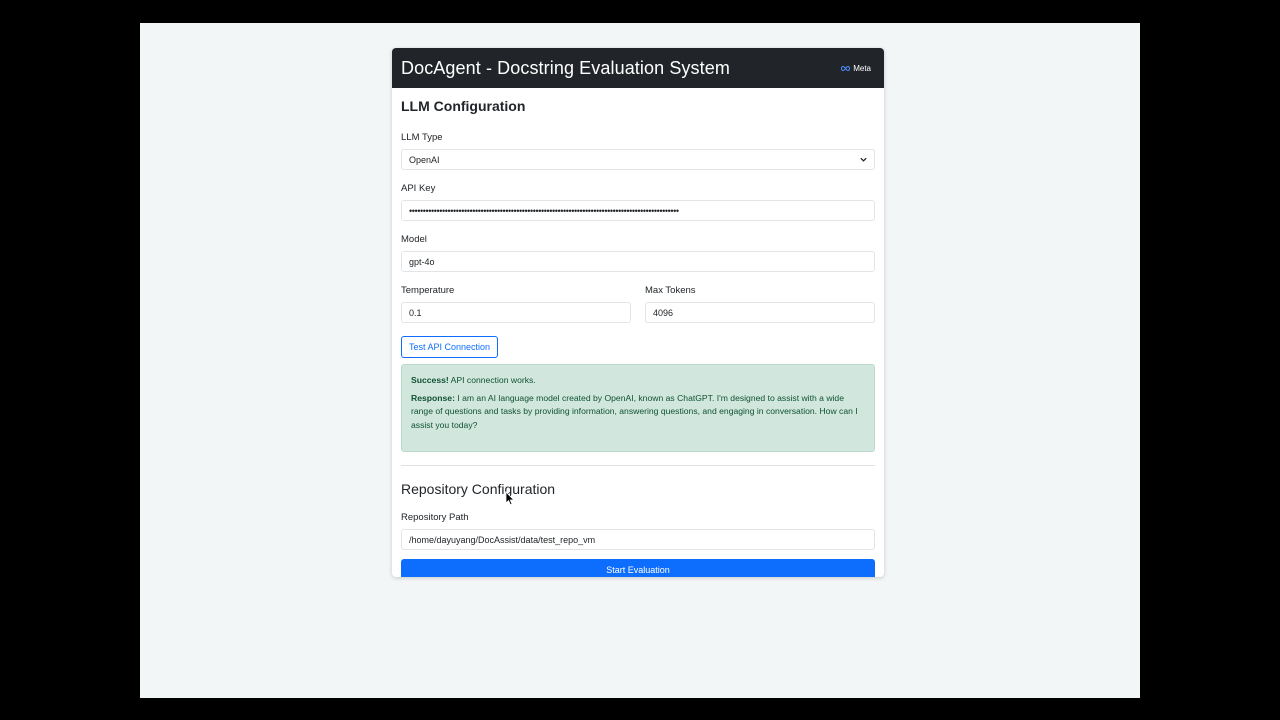  What do you see at coordinates (428, 290) in the screenshot?
I see `temperature-label: Temperature` at bounding box center [428, 290].